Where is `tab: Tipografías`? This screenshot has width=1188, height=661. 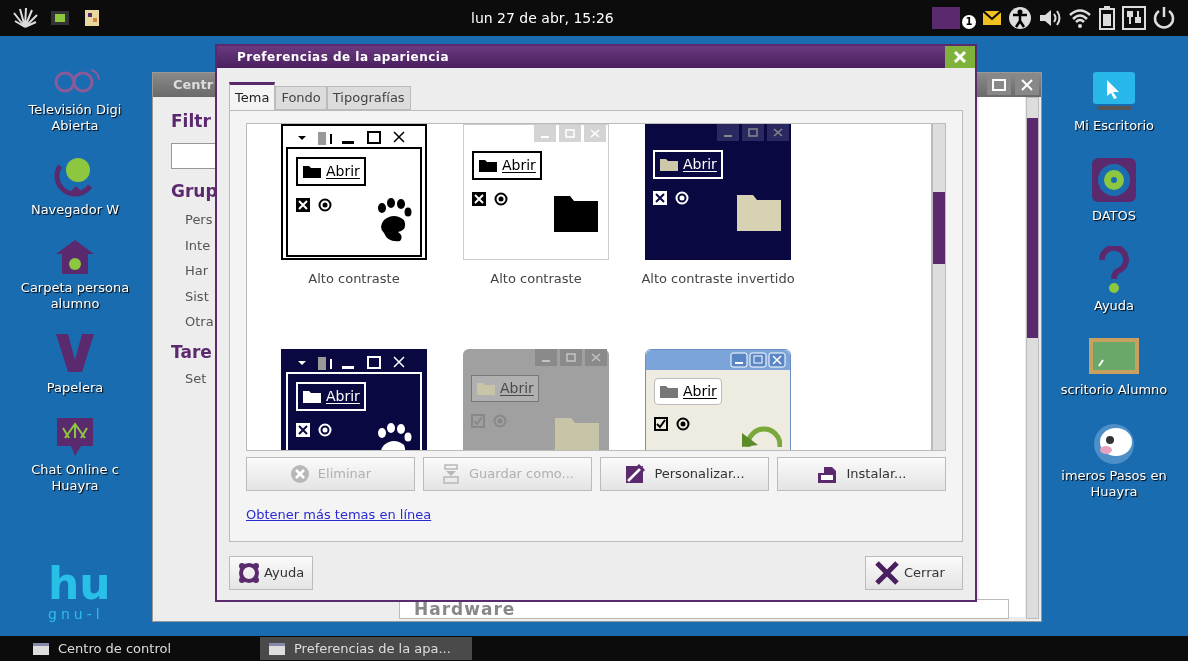
tab: Tipografías is located at coordinates (368, 98).